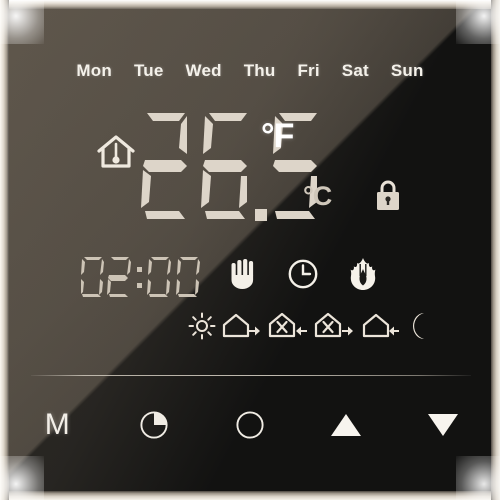  What do you see at coordinates (261, 215) in the screenshot?
I see `temp-decimal-point` at bounding box center [261, 215].